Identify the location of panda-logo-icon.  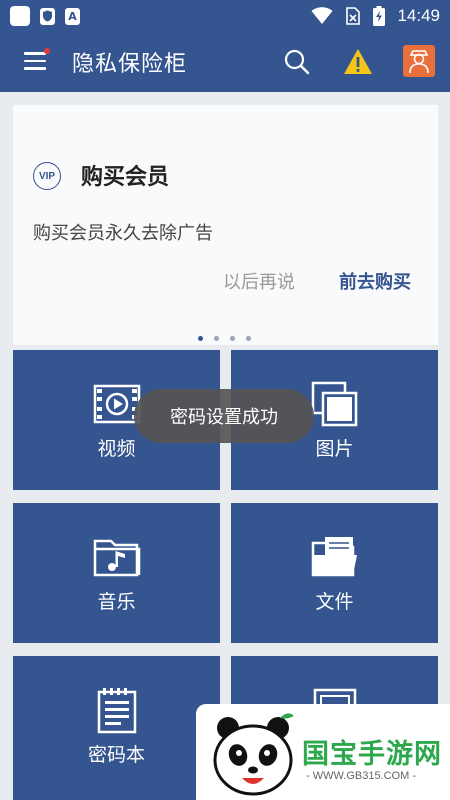
(253, 754).